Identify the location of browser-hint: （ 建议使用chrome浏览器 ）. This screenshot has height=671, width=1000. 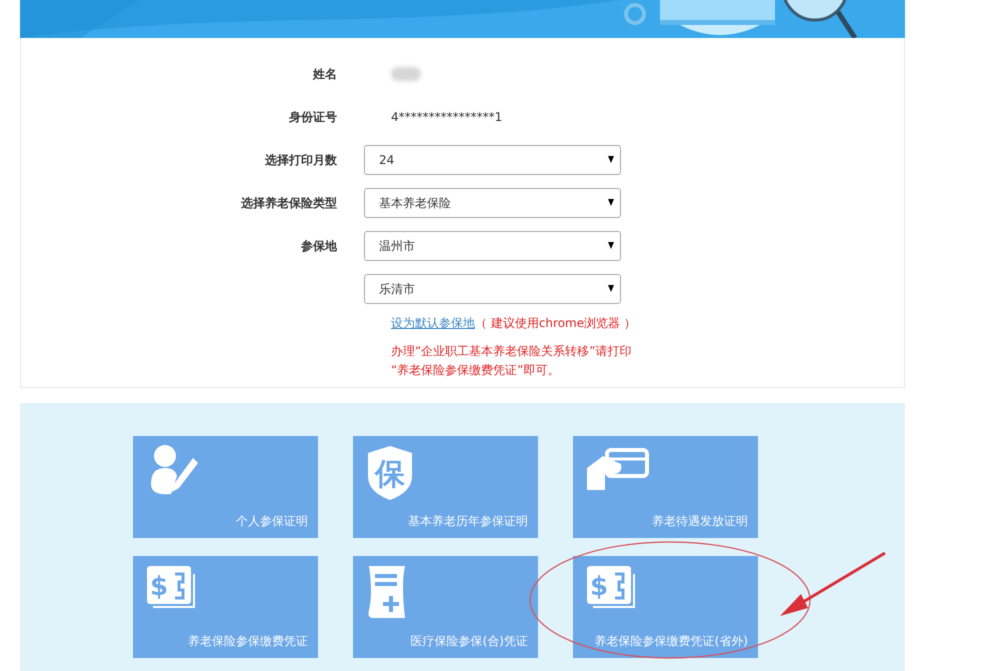
(555, 323).